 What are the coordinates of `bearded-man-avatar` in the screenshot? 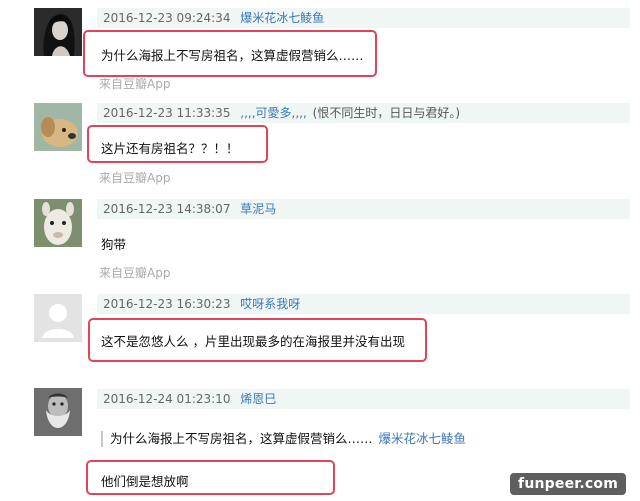 It's located at (58, 412).